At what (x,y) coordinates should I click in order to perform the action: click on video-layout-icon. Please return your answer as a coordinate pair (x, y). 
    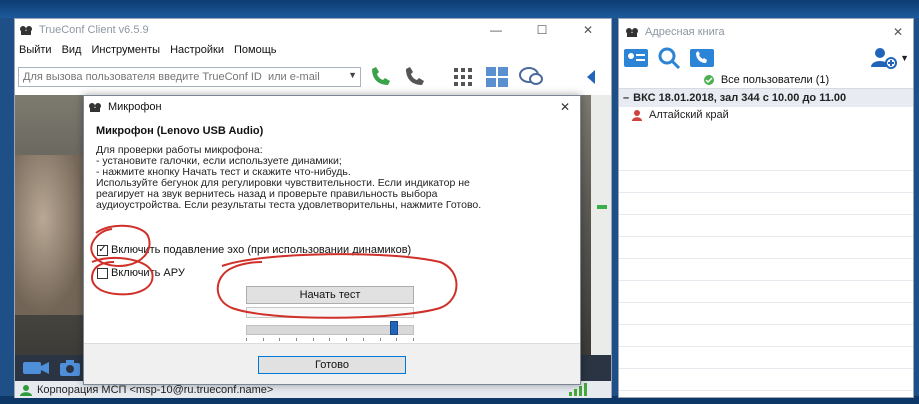
    Looking at the image, I should click on (497, 77).